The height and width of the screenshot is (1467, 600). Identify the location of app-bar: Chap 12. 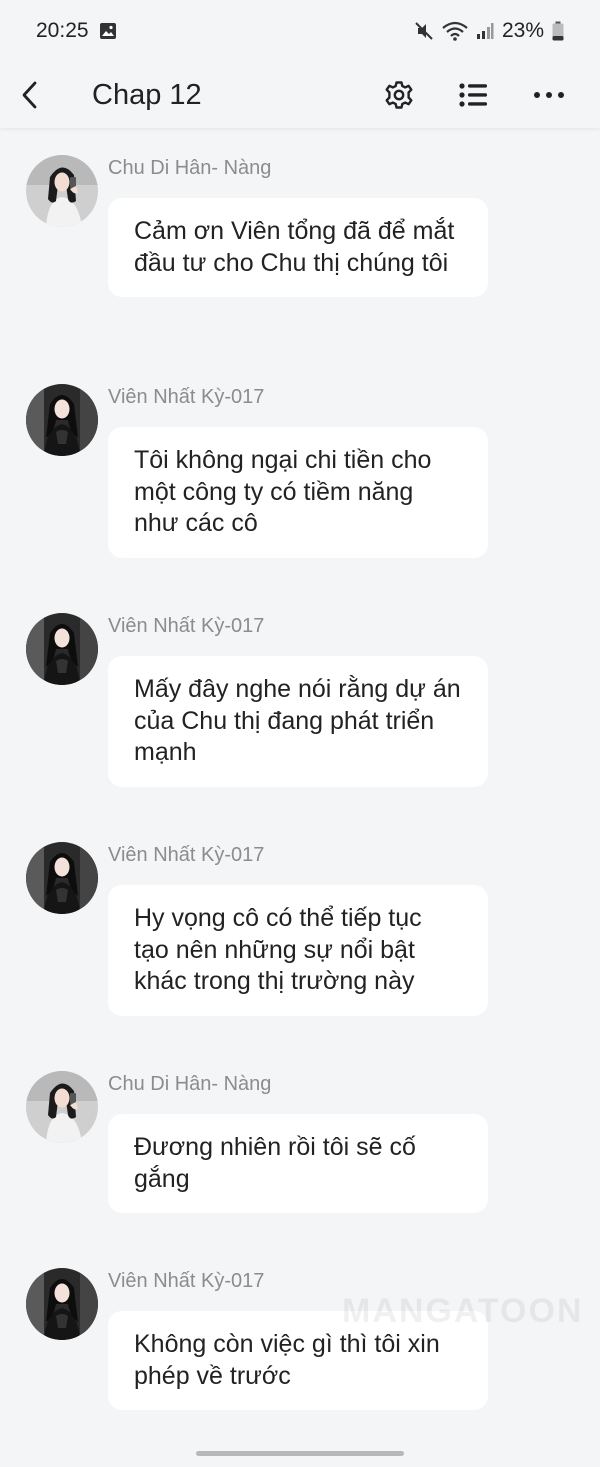
(300, 95).